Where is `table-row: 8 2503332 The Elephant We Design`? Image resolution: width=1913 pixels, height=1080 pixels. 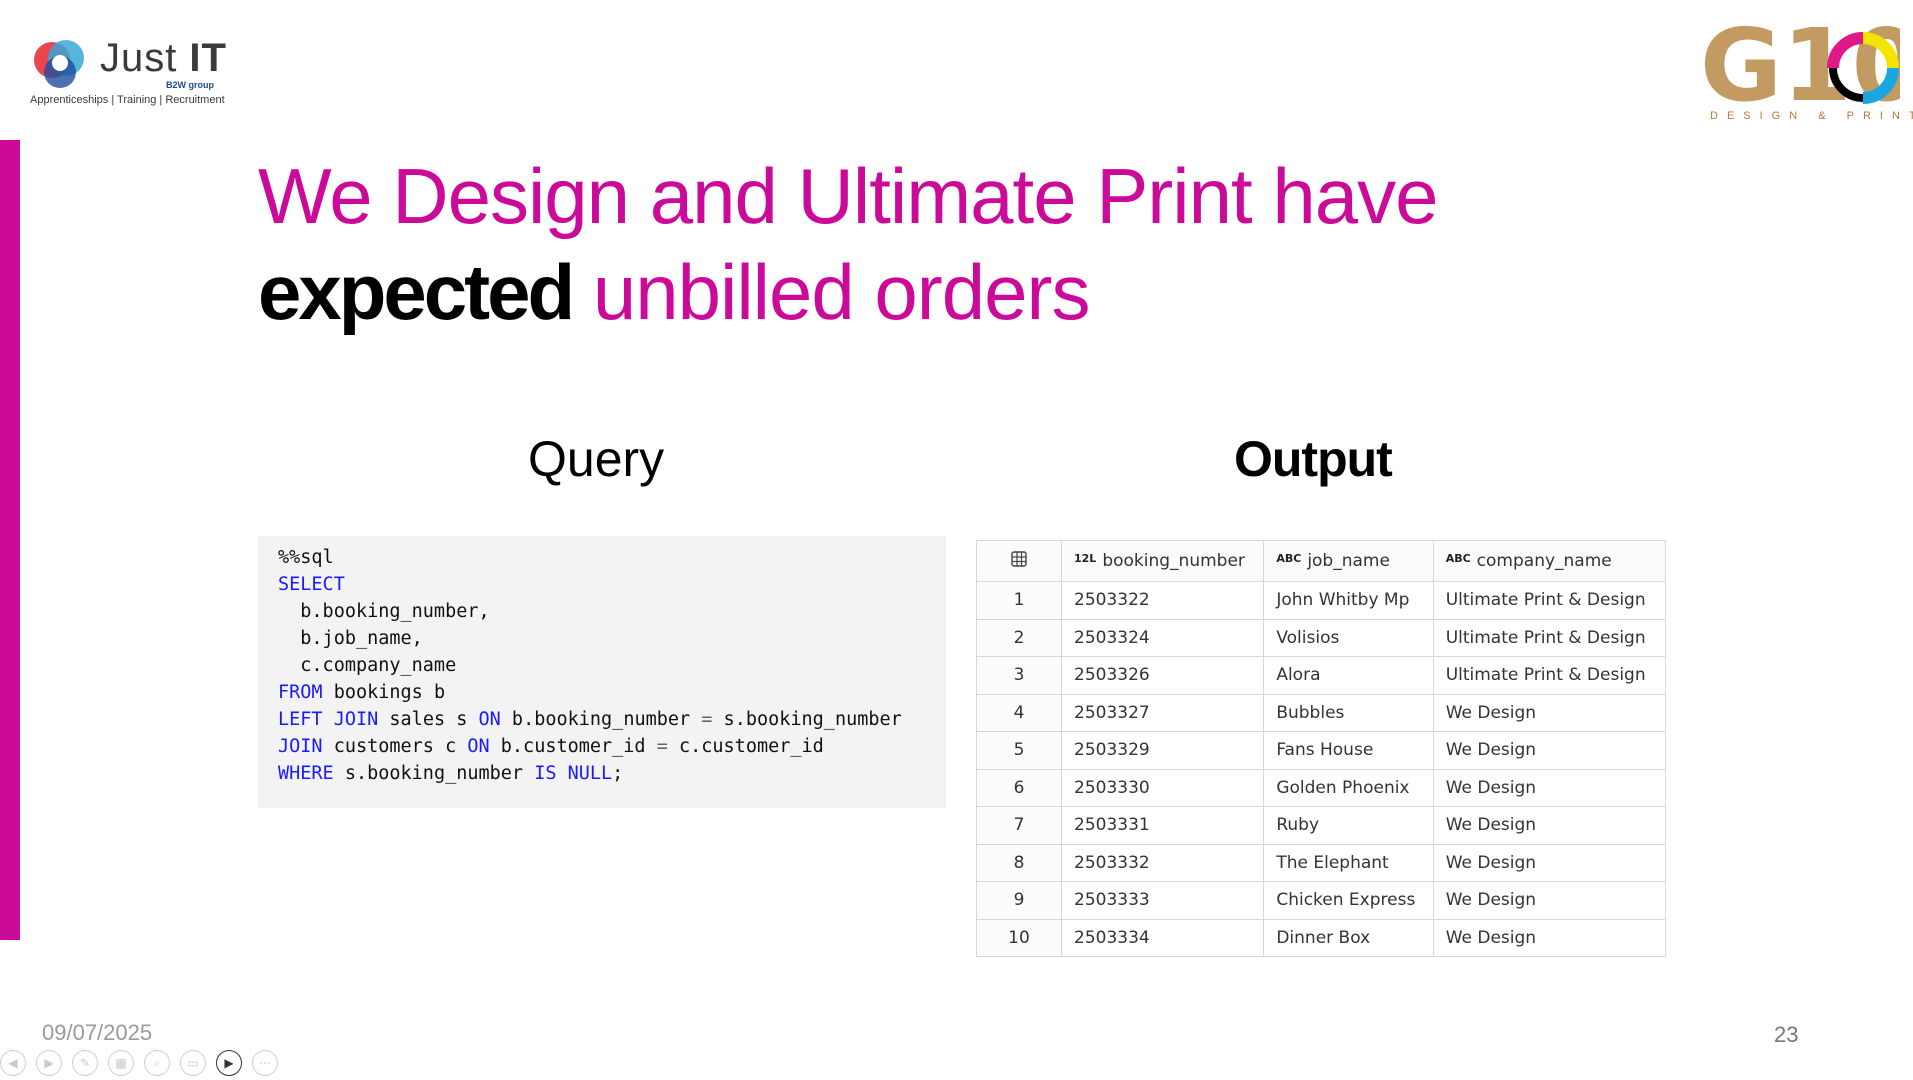 table-row: 8 2503332 The Elephant We Design is located at coordinates (1321, 862).